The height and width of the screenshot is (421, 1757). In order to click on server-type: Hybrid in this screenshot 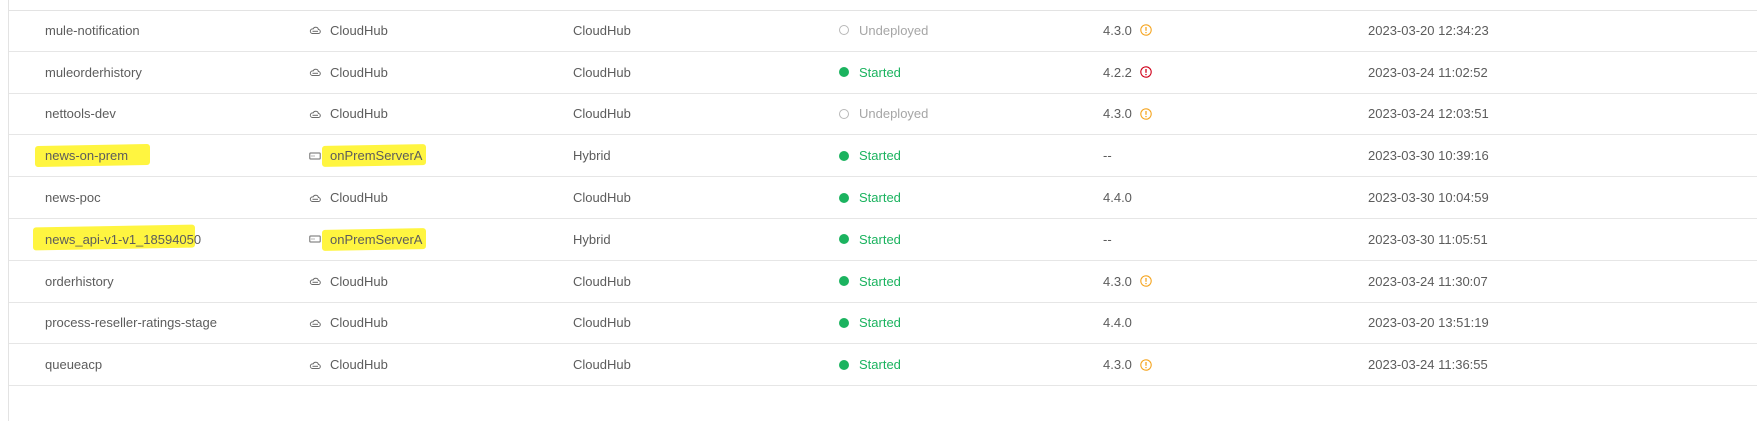, I will do `click(592, 156)`.